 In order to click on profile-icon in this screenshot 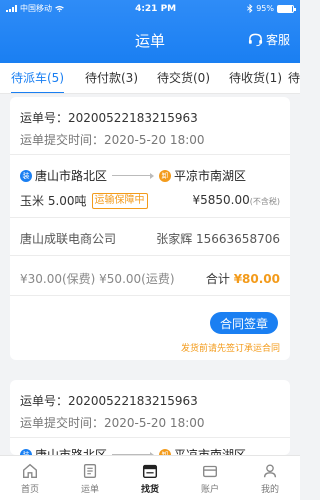, I will do `click(270, 470)`.